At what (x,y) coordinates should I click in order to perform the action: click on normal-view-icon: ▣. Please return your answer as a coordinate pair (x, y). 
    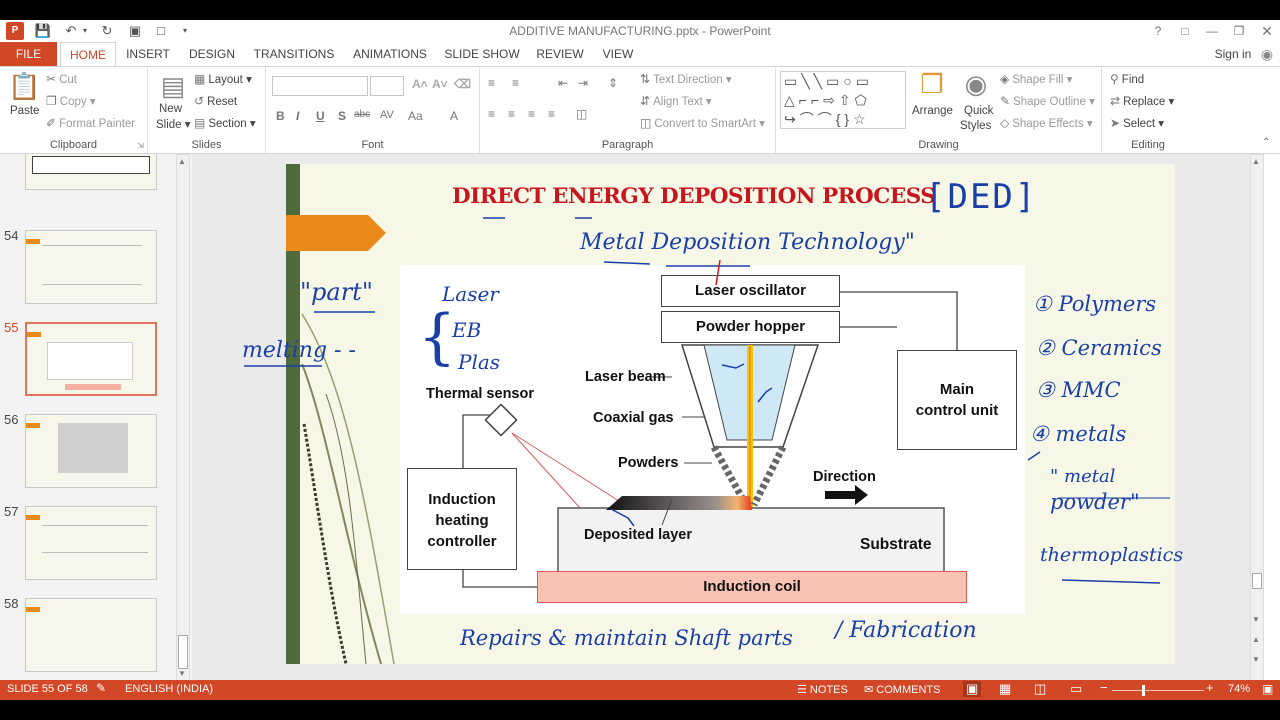
    Looking at the image, I should click on (972, 689).